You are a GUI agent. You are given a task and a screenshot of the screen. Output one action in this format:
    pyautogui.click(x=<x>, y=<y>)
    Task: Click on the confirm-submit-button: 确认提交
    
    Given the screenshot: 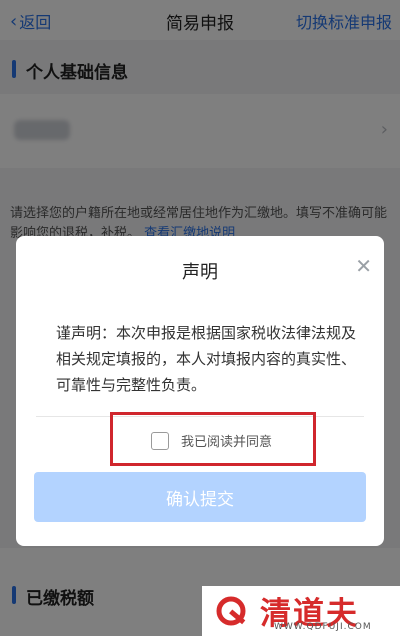 What is the action you would take?
    pyautogui.click(x=200, y=497)
    